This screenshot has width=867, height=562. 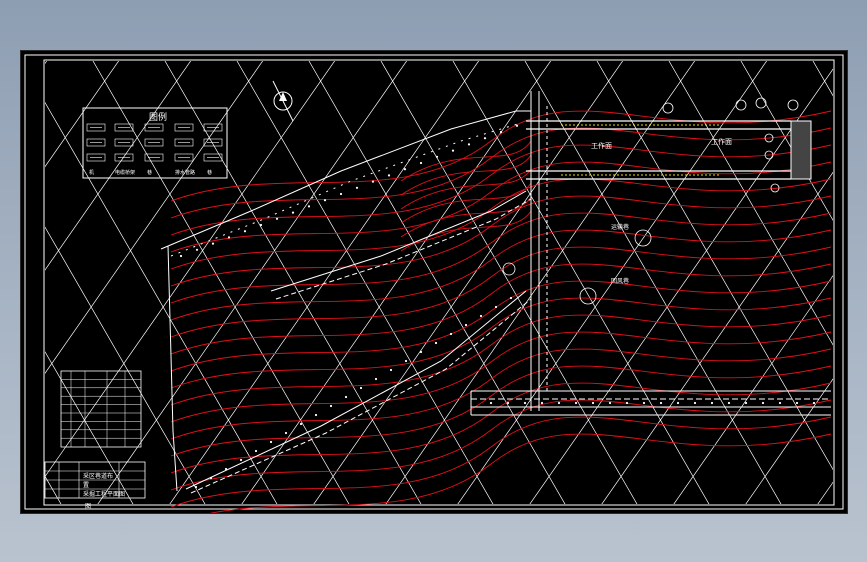 I want to click on roadway-label-b: 回风巷, so click(x=620, y=281).